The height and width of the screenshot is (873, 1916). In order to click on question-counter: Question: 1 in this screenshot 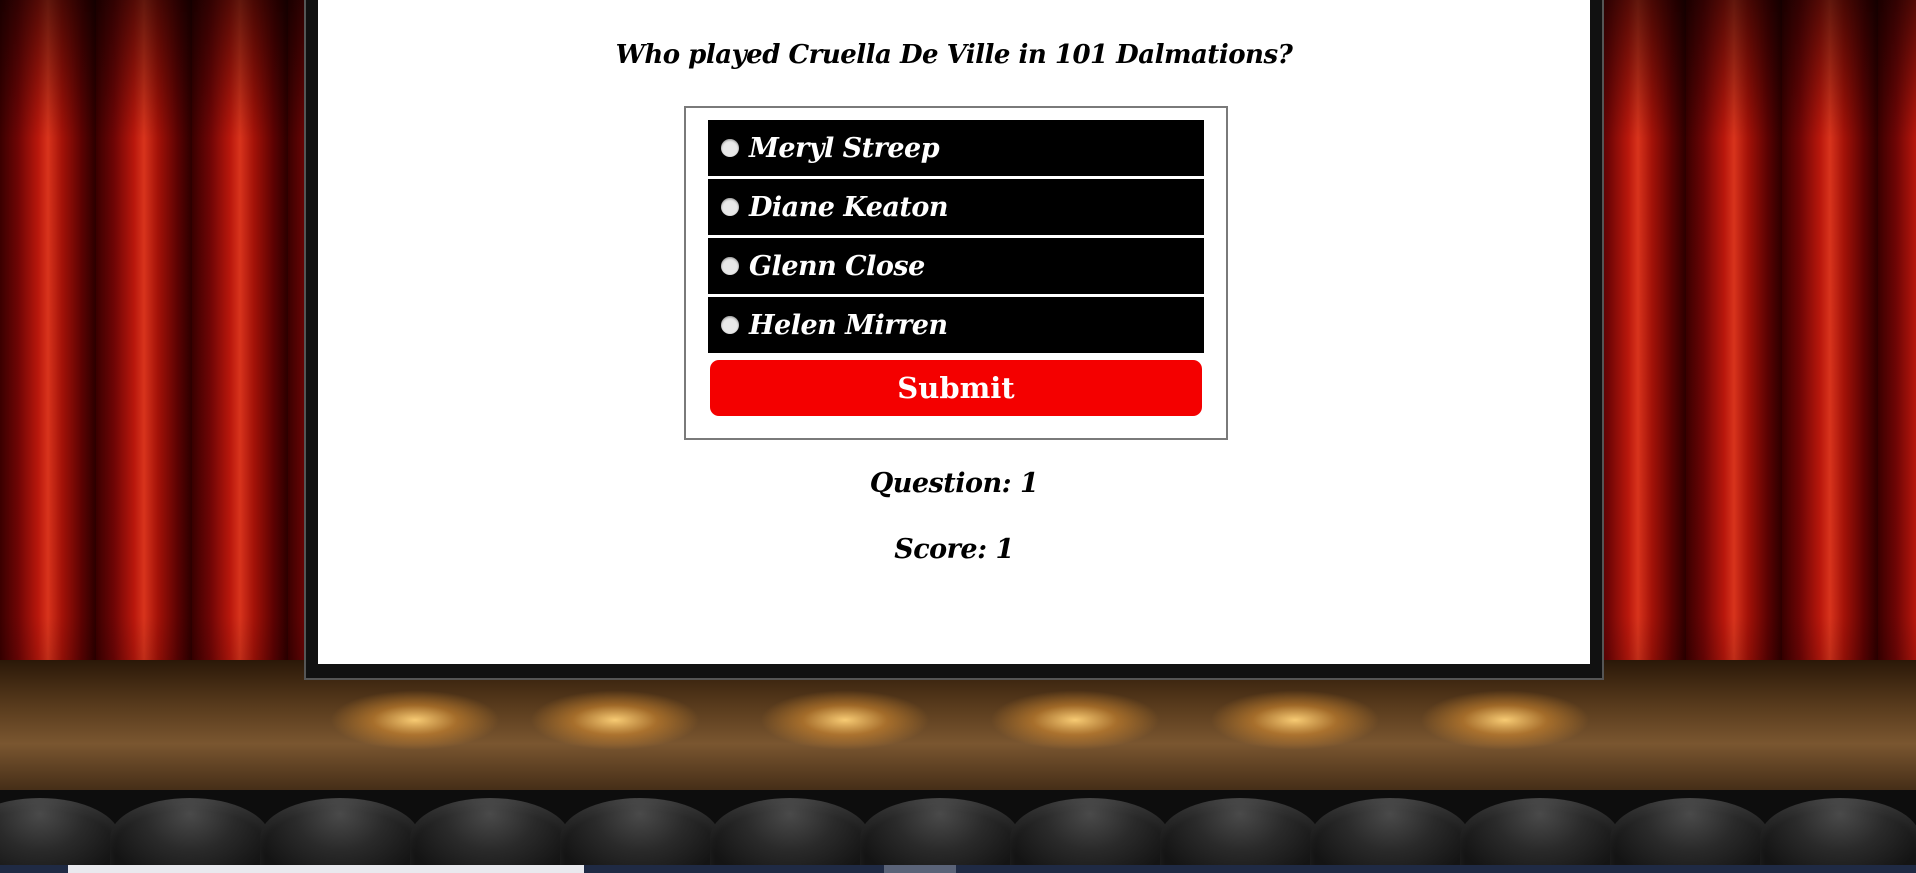, I will do `click(954, 483)`.